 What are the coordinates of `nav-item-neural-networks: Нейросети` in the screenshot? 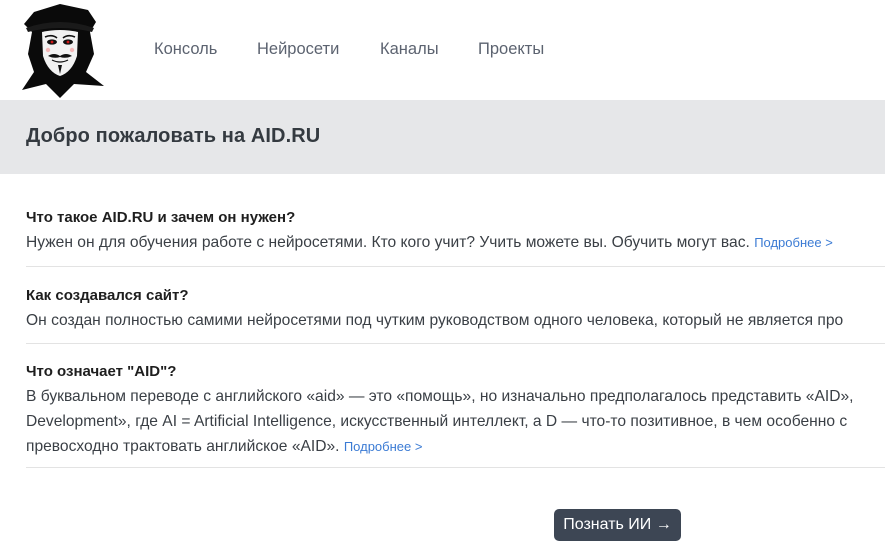 It's located at (298, 49).